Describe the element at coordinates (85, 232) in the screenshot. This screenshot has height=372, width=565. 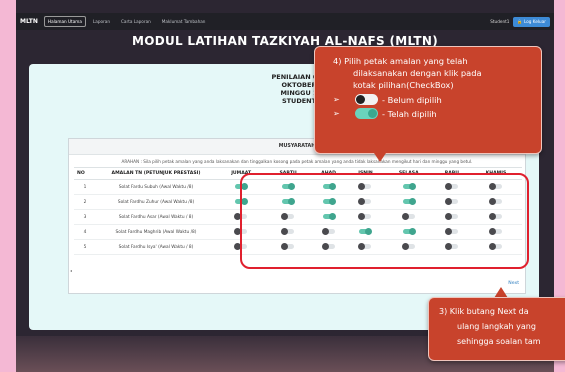
I see `row-number: 4` at that location.